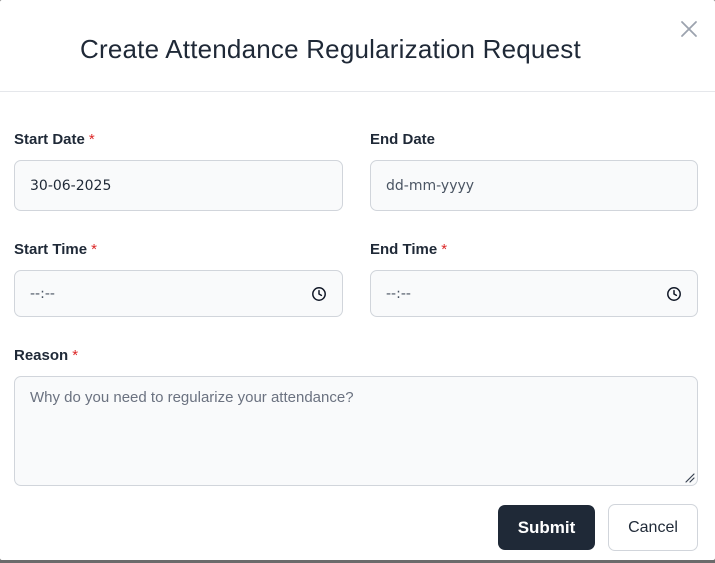 The image size is (715, 563). I want to click on end-time-label: End Time *, so click(408, 249).